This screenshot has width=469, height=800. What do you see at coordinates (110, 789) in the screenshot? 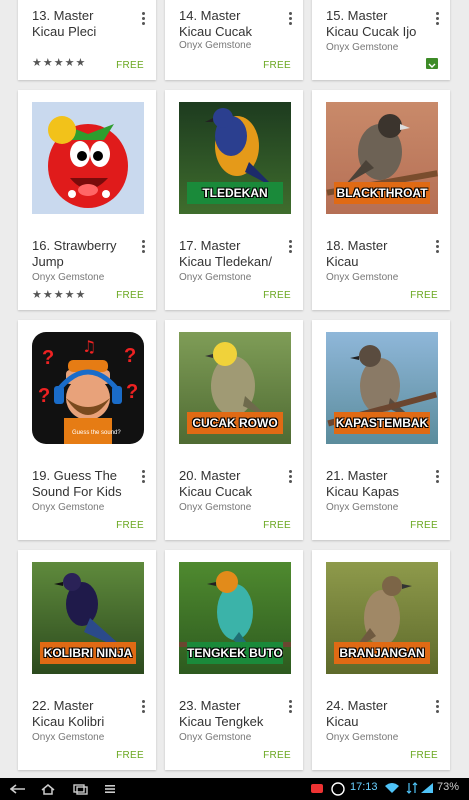
I see `menu-icon` at bounding box center [110, 789].